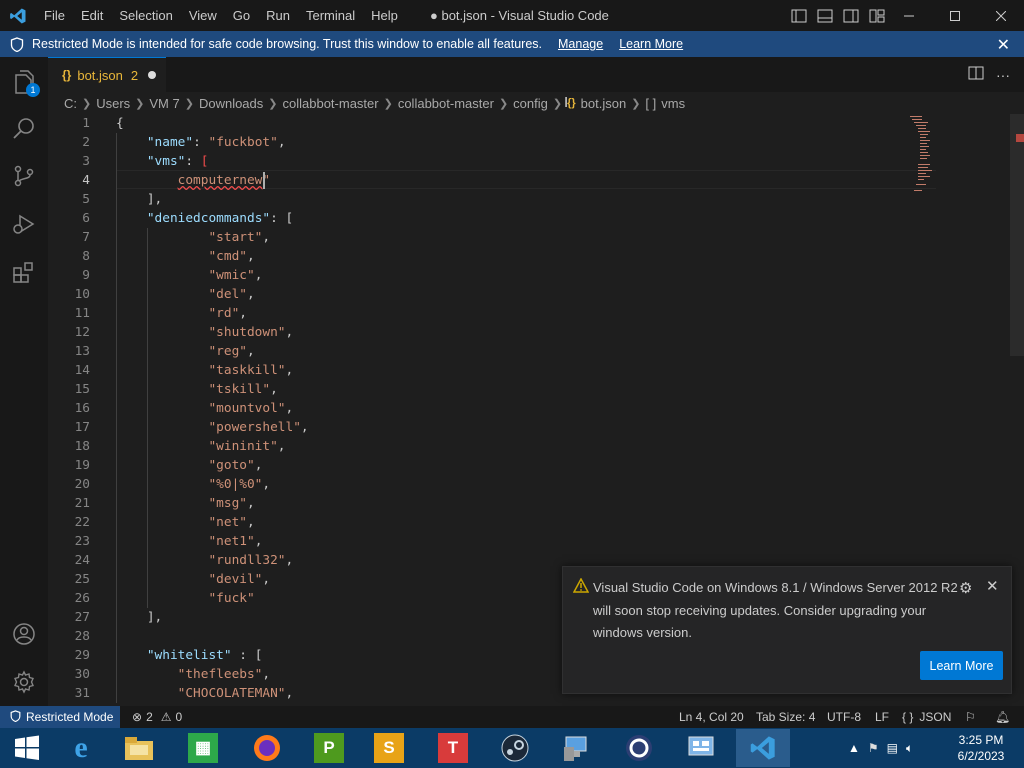  What do you see at coordinates (515, 748) in the screenshot?
I see `steam-icon` at bounding box center [515, 748].